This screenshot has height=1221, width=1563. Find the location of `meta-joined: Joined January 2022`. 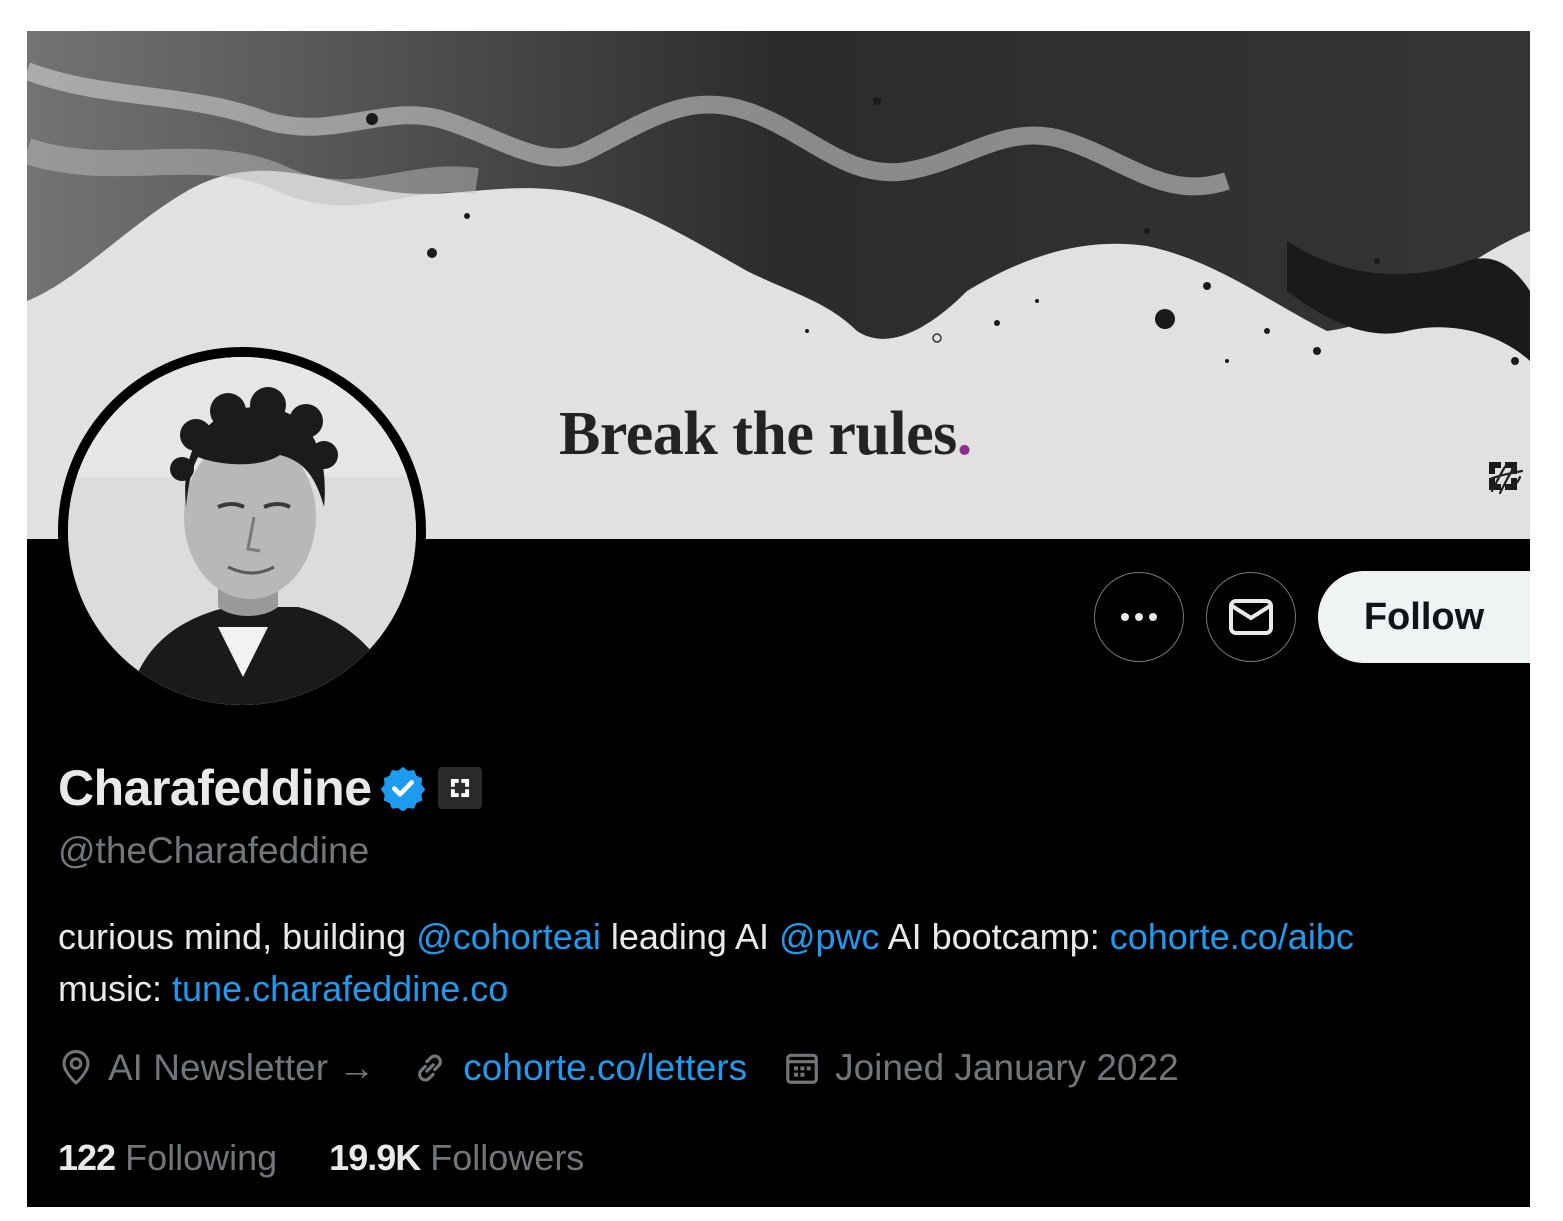

meta-joined: Joined January 2022 is located at coordinates (981, 1068).